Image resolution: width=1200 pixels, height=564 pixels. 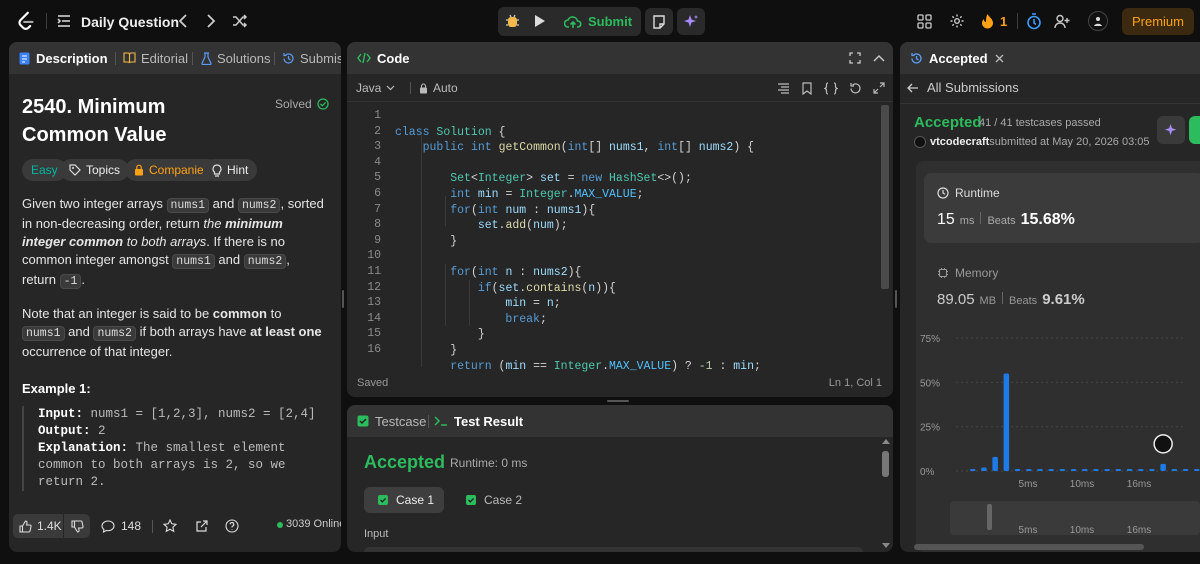 What do you see at coordinates (999, 58) in the screenshot?
I see `close-icon` at bounding box center [999, 58].